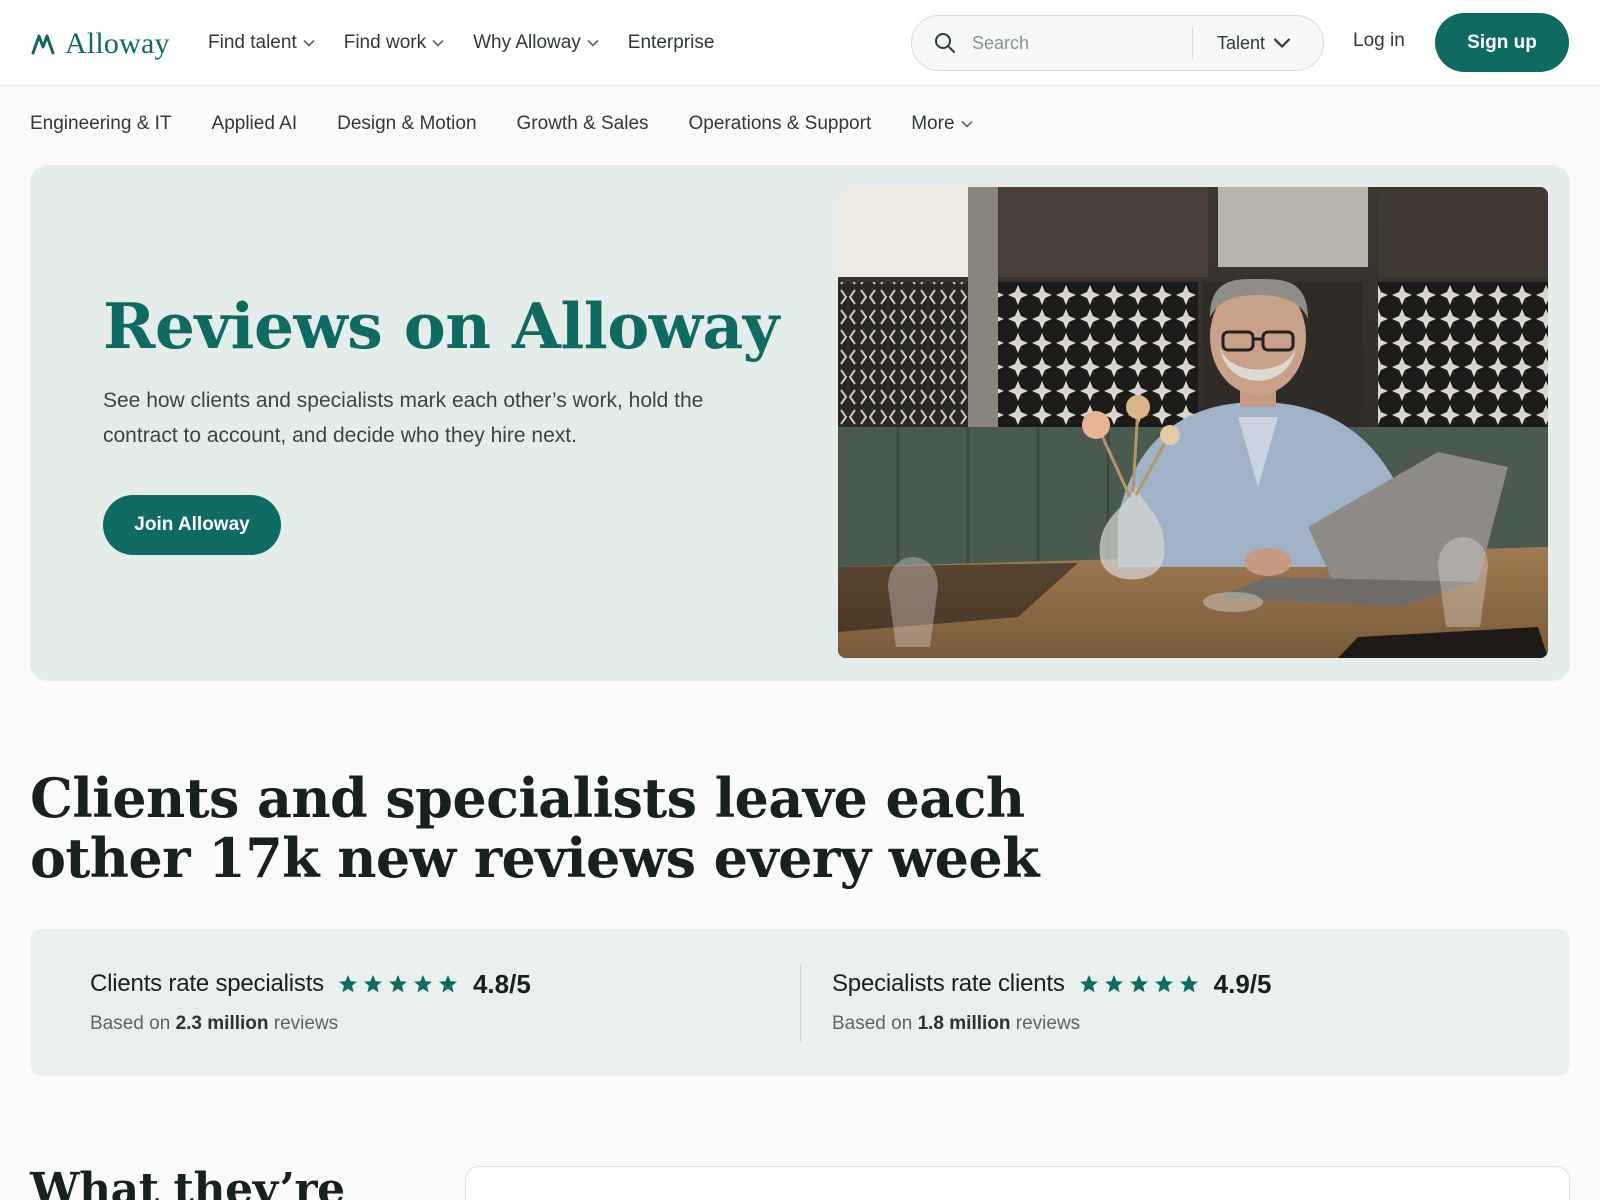 The image size is (1600, 1200). I want to click on category-growth-sales: Growth & Sales, so click(583, 124).